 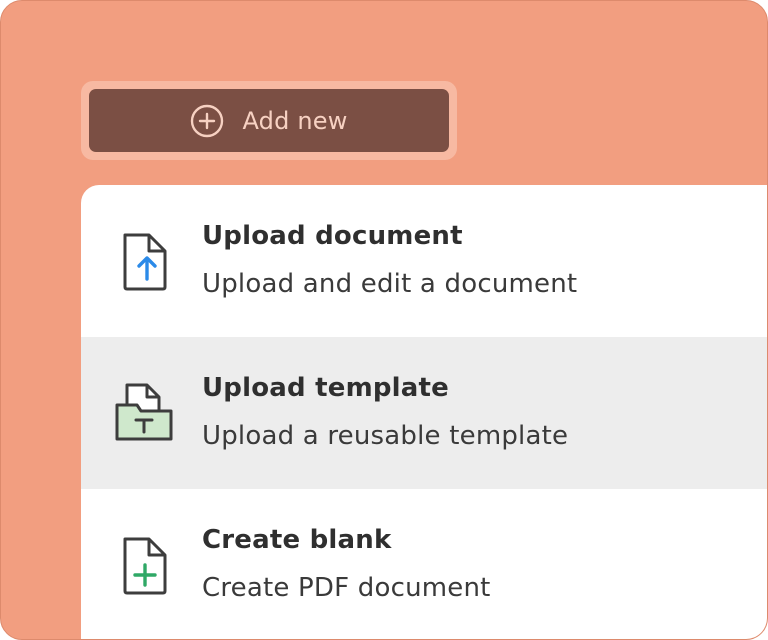 What do you see at coordinates (385, 436) in the screenshot?
I see `menu-item-description: Upload a reusable template` at bounding box center [385, 436].